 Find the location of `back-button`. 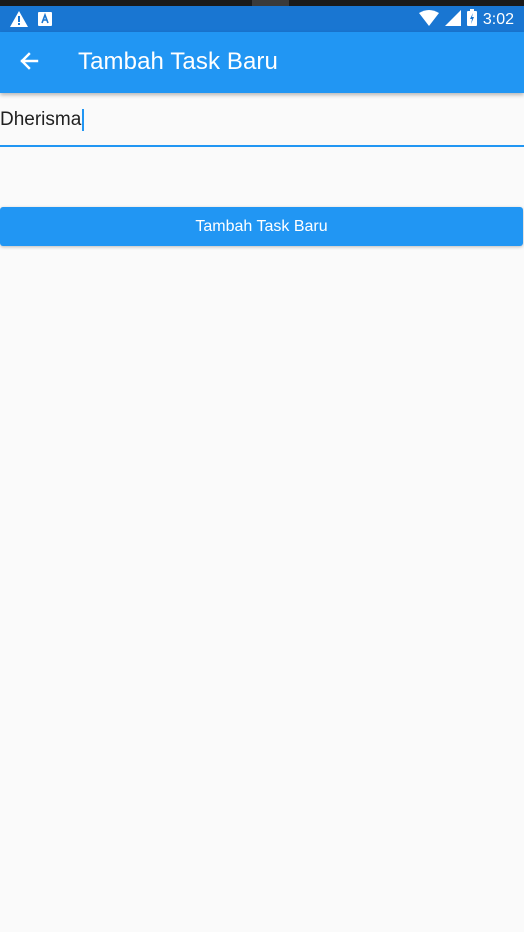

back-button is located at coordinates (29, 63).